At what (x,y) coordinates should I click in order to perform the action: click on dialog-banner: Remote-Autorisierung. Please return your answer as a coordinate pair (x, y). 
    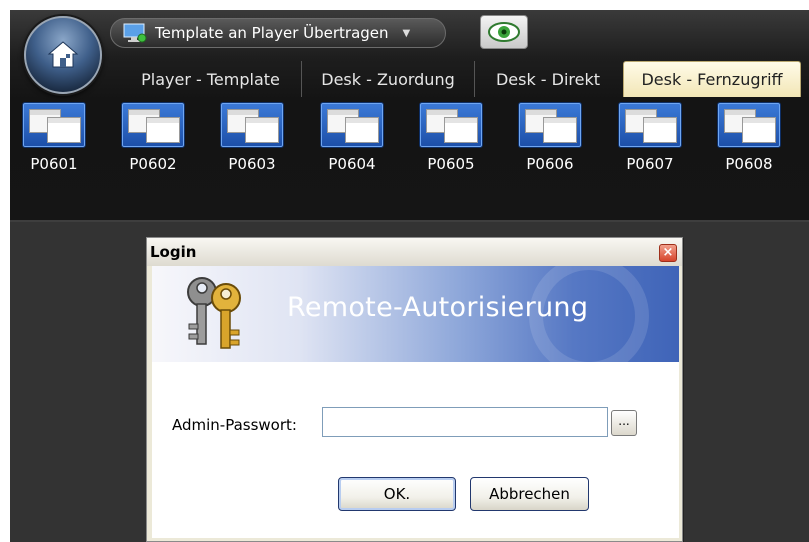
    Looking at the image, I should click on (415, 314).